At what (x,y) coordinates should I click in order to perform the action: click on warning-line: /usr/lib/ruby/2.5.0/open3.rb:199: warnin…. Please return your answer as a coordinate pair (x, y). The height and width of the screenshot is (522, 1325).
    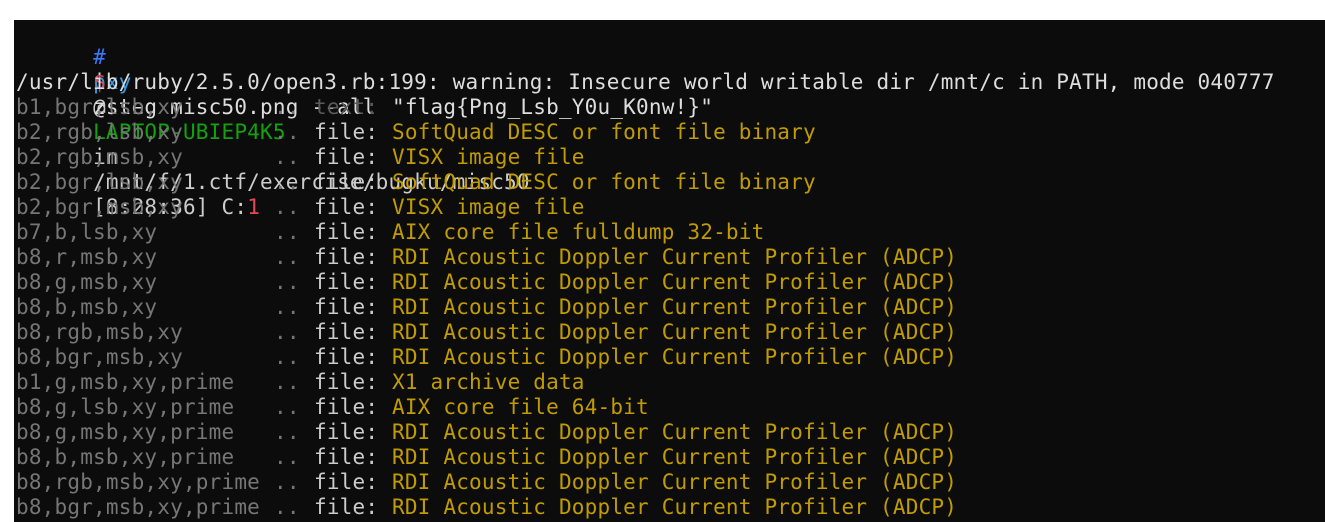
    Looking at the image, I should click on (645, 82).